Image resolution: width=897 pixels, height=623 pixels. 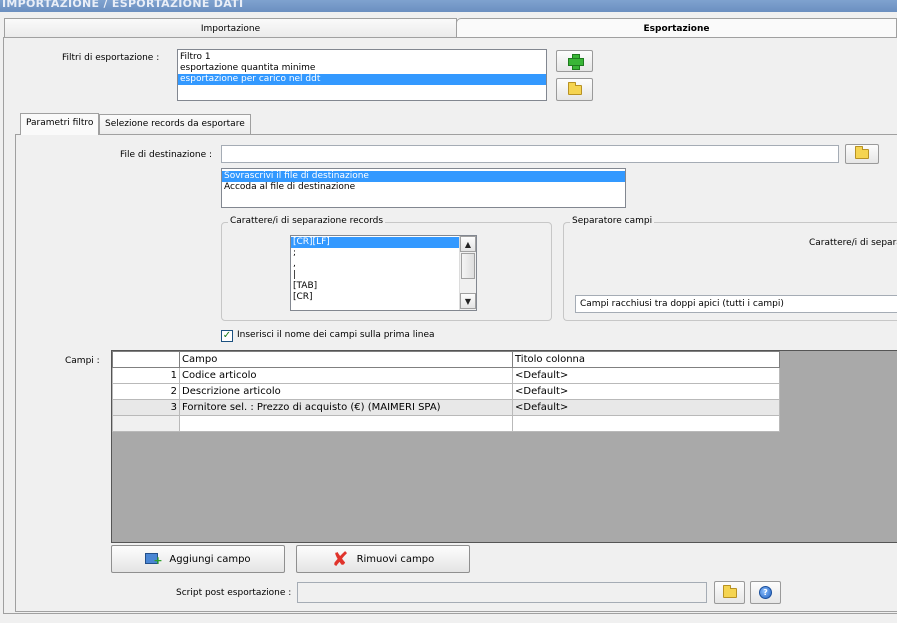 I want to click on list-item: ,, so click(x=375, y=264).